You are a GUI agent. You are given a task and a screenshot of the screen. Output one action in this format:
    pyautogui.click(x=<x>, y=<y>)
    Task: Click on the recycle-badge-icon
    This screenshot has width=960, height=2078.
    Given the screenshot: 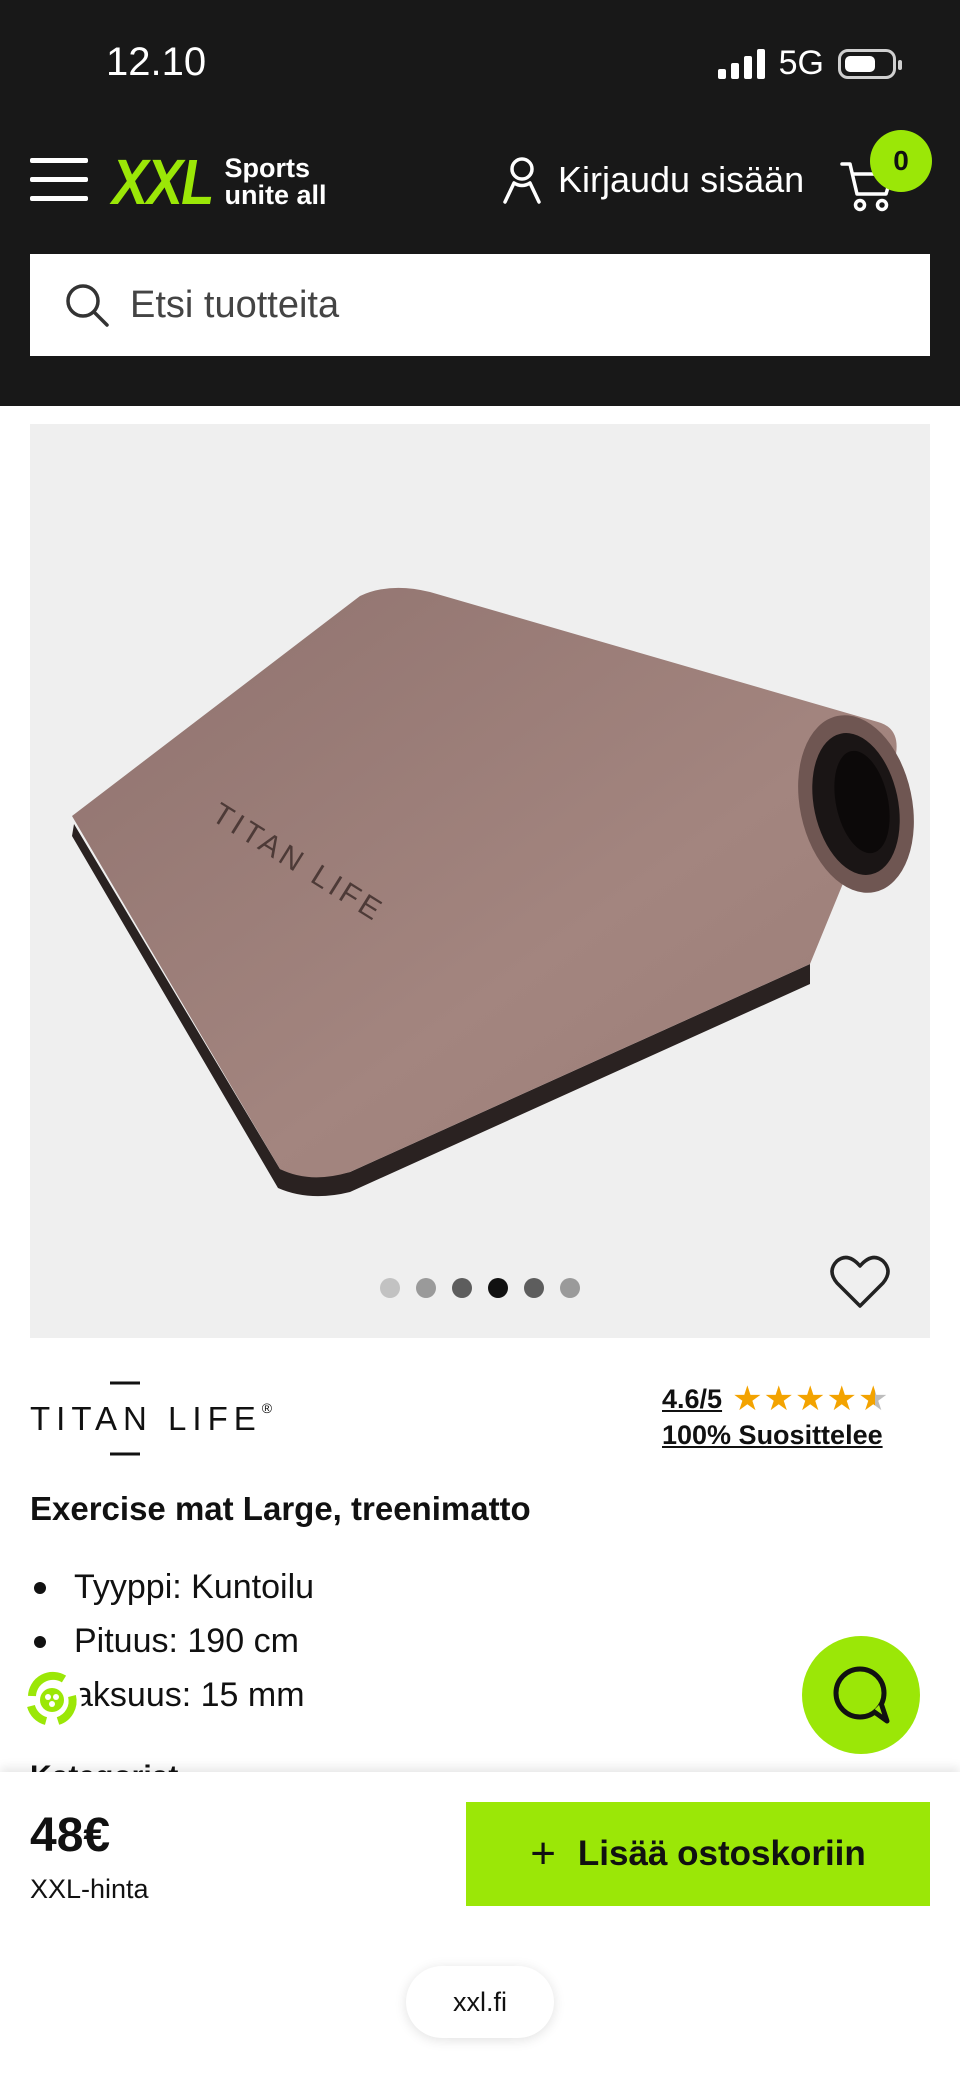 What is the action you would take?
    pyautogui.click(x=52, y=1700)
    